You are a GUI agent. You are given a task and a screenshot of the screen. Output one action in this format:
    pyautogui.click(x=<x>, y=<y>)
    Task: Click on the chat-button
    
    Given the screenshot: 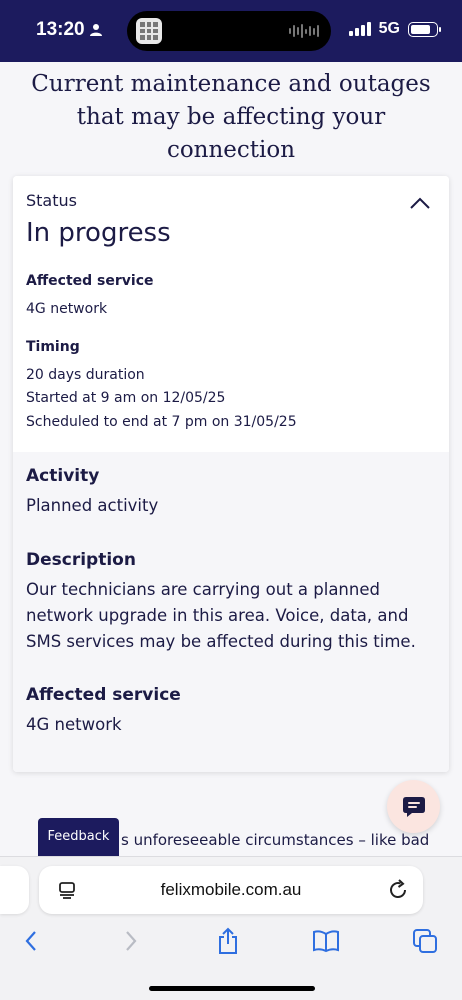 What is the action you would take?
    pyautogui.click(x=413, y=806)
    